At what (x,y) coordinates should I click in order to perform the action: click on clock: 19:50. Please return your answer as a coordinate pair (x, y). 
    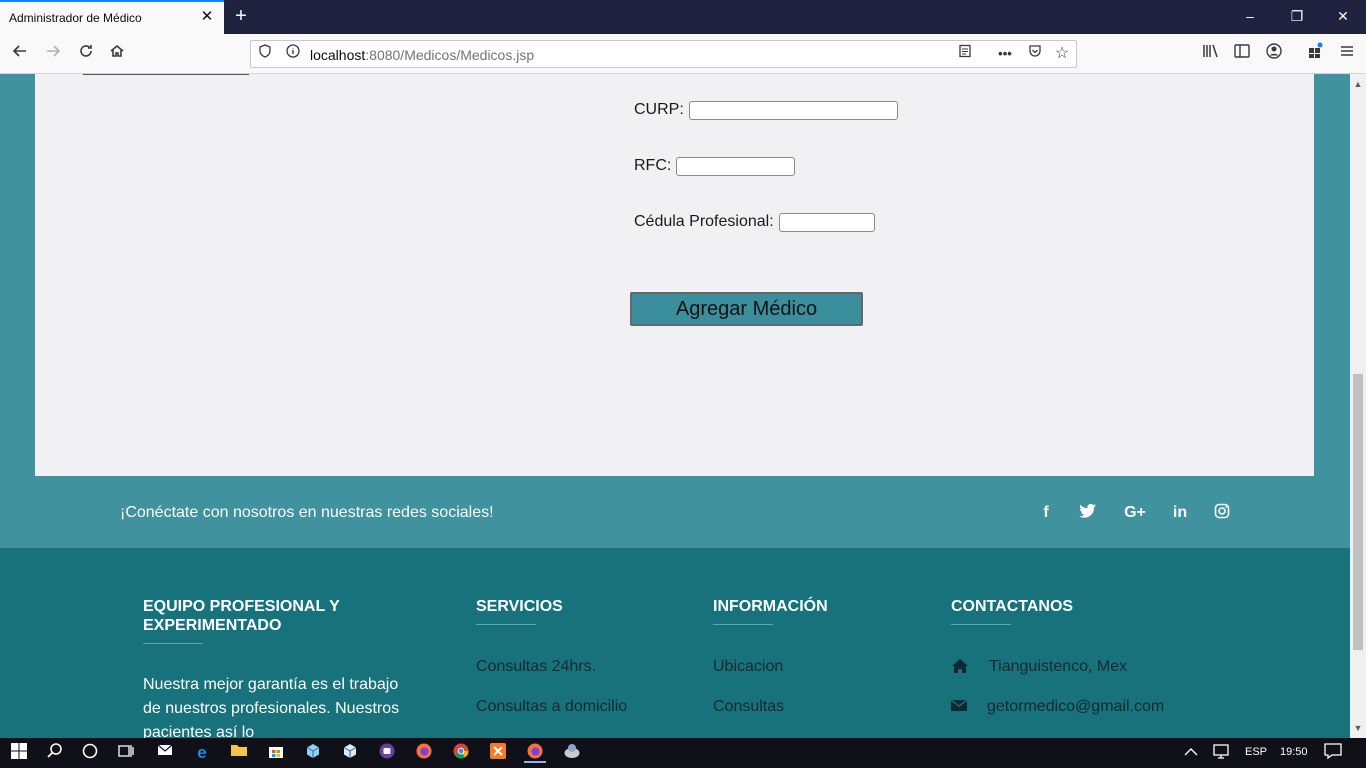
    Looking at the image, I should click on (1294, 752).